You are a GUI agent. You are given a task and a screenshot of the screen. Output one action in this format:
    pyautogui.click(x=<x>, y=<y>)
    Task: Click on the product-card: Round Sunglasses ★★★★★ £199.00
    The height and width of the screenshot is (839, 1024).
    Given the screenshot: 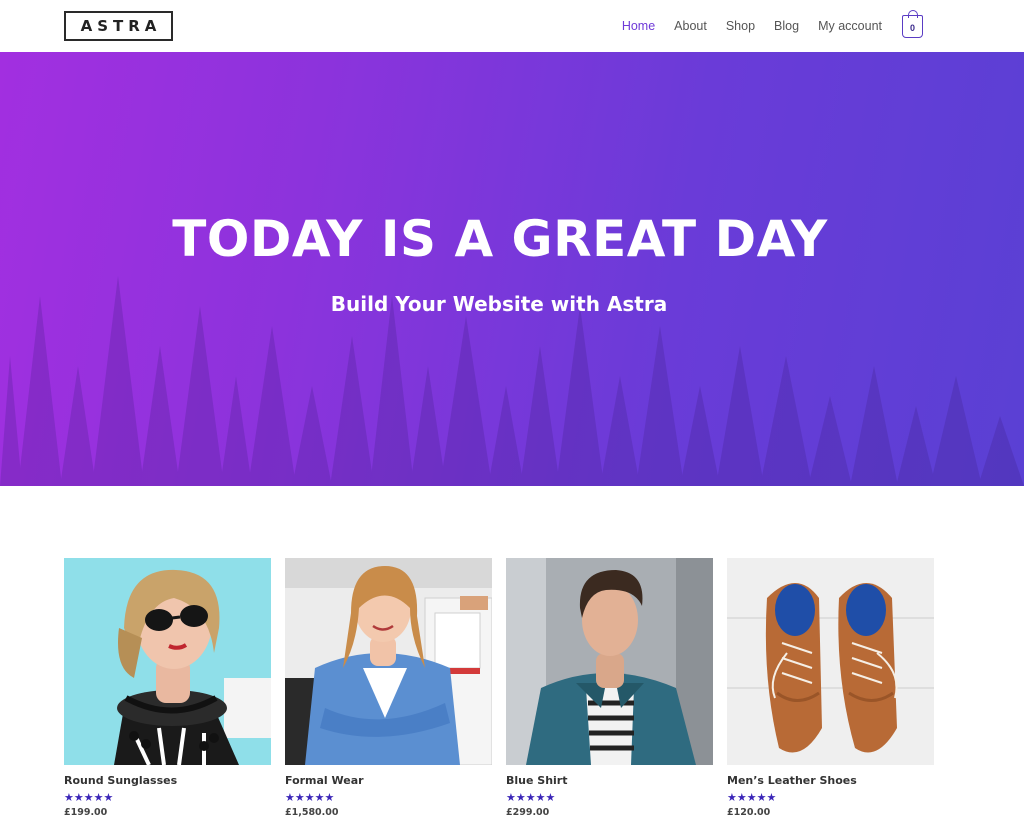 What is the action you would take?
    pyautogui.click(x=167, y=688)
    